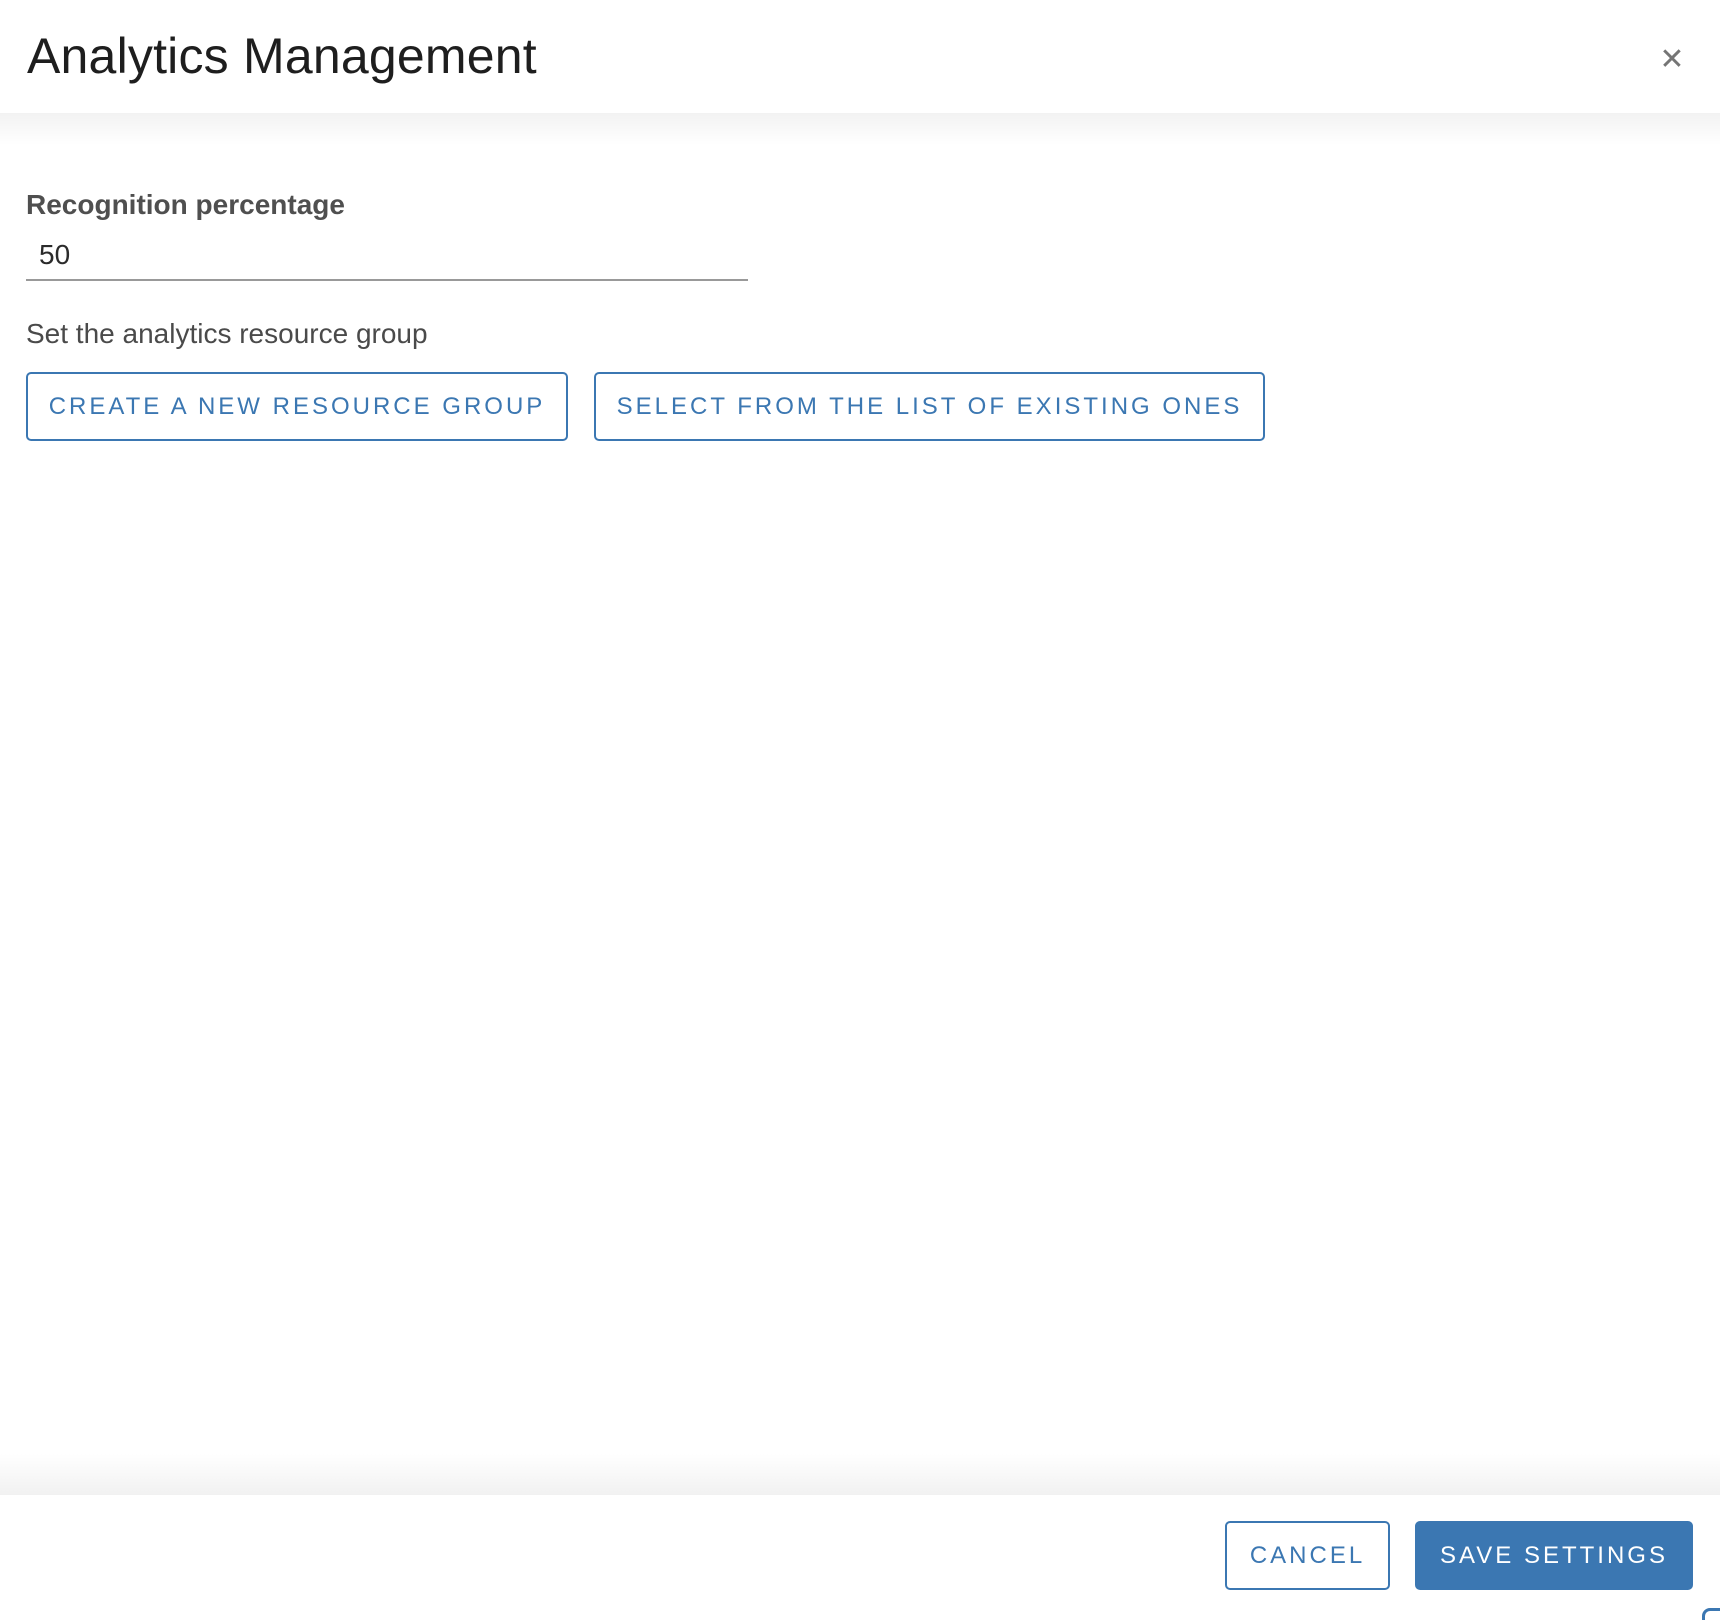 The image size is (1720, 1620). I want to click on select-existing-resource-group-button: SELECT FROM THE LIST OF EXISTING ONES, so click(929, 406).